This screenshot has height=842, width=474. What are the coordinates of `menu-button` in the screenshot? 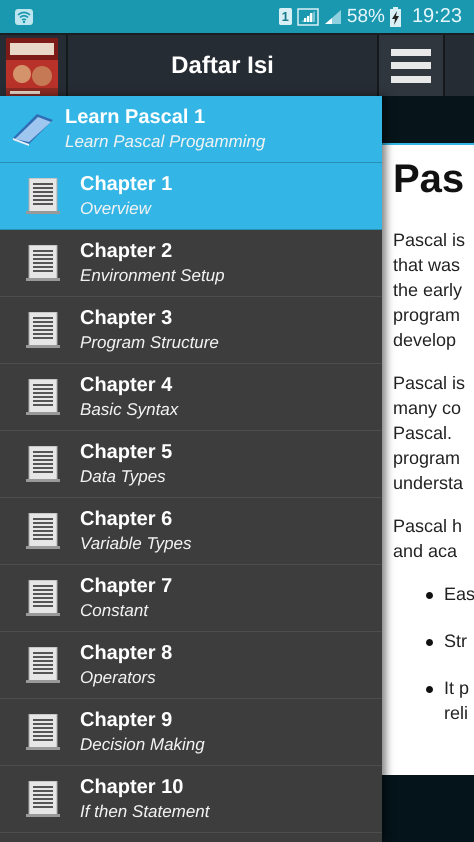 It's located at (411, 65).